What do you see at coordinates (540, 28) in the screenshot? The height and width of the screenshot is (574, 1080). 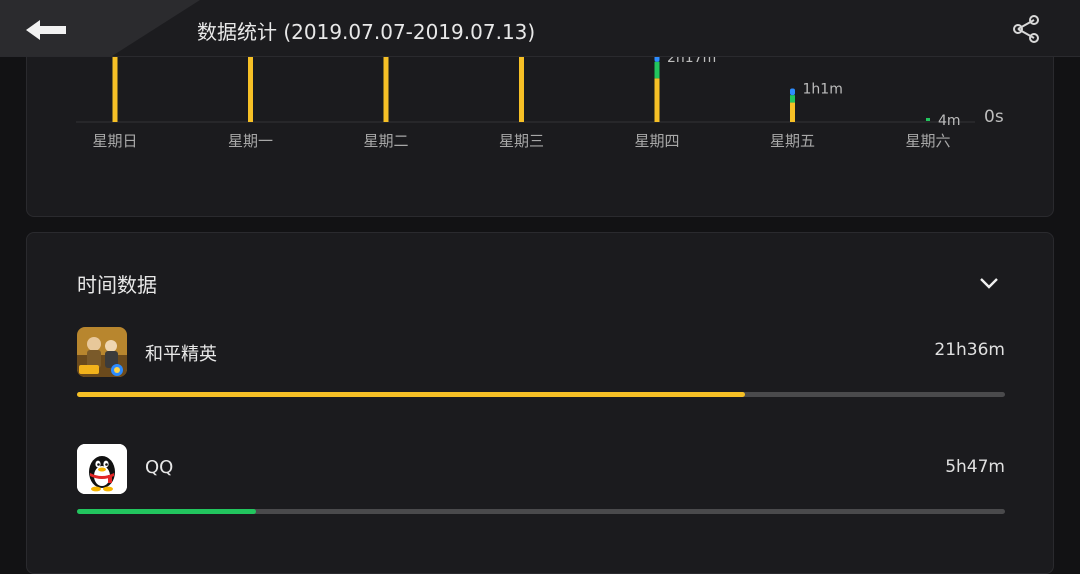 I see `top-bar: 数据统计 (2019.07.07-2019.07.13)` at bounding box center [540, 28].